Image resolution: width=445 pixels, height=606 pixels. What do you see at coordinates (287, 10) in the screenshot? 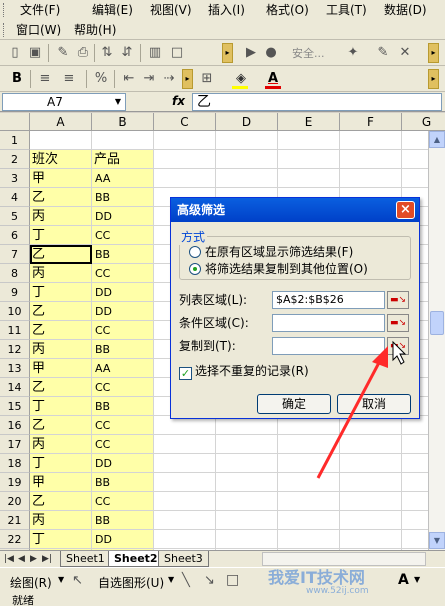
I see `menu-format: 格式(O)` at bounding box center [287, 10].